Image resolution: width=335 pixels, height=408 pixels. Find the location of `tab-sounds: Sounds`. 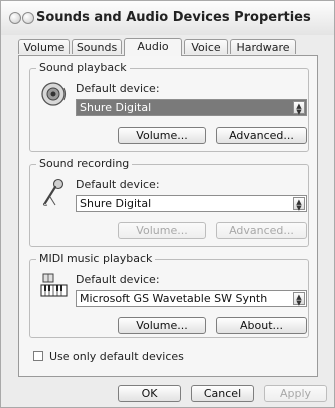

tab-sounds: Sounds is located at coordinates (97, 46).